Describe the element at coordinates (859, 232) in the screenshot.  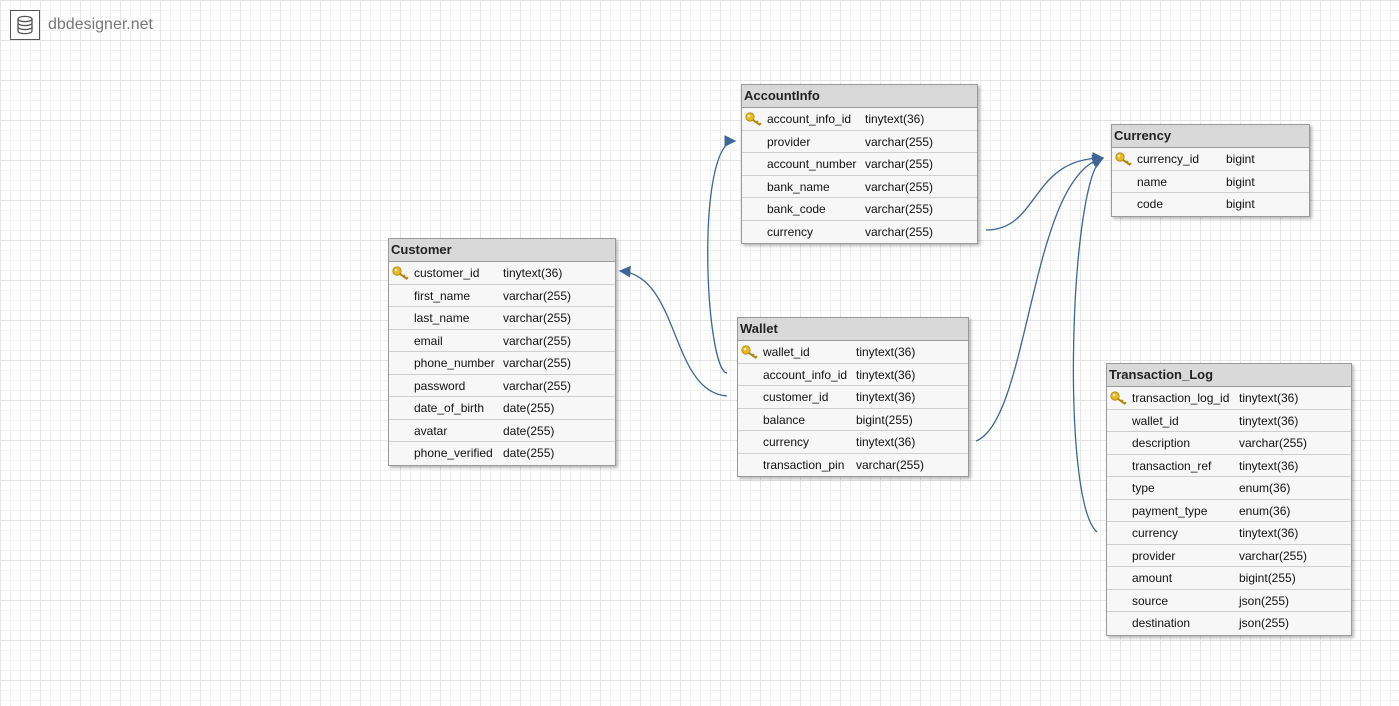
I see `column-row: currency varchar(255)` at that location.